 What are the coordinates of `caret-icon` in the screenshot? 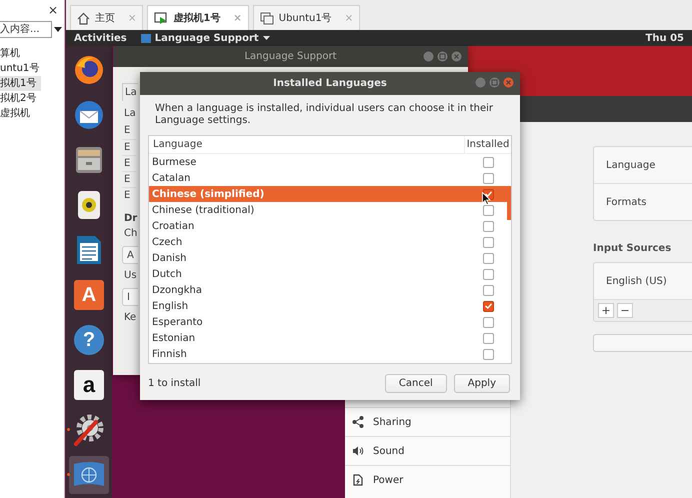 It's located at (266, 38).